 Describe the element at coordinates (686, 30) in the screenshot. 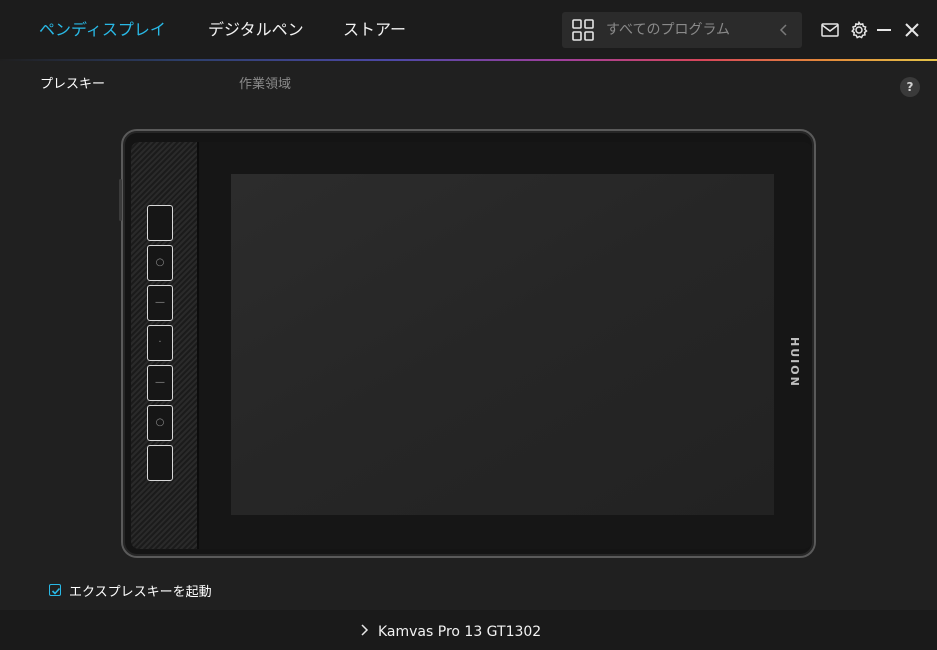

I see `search-input` at that location.